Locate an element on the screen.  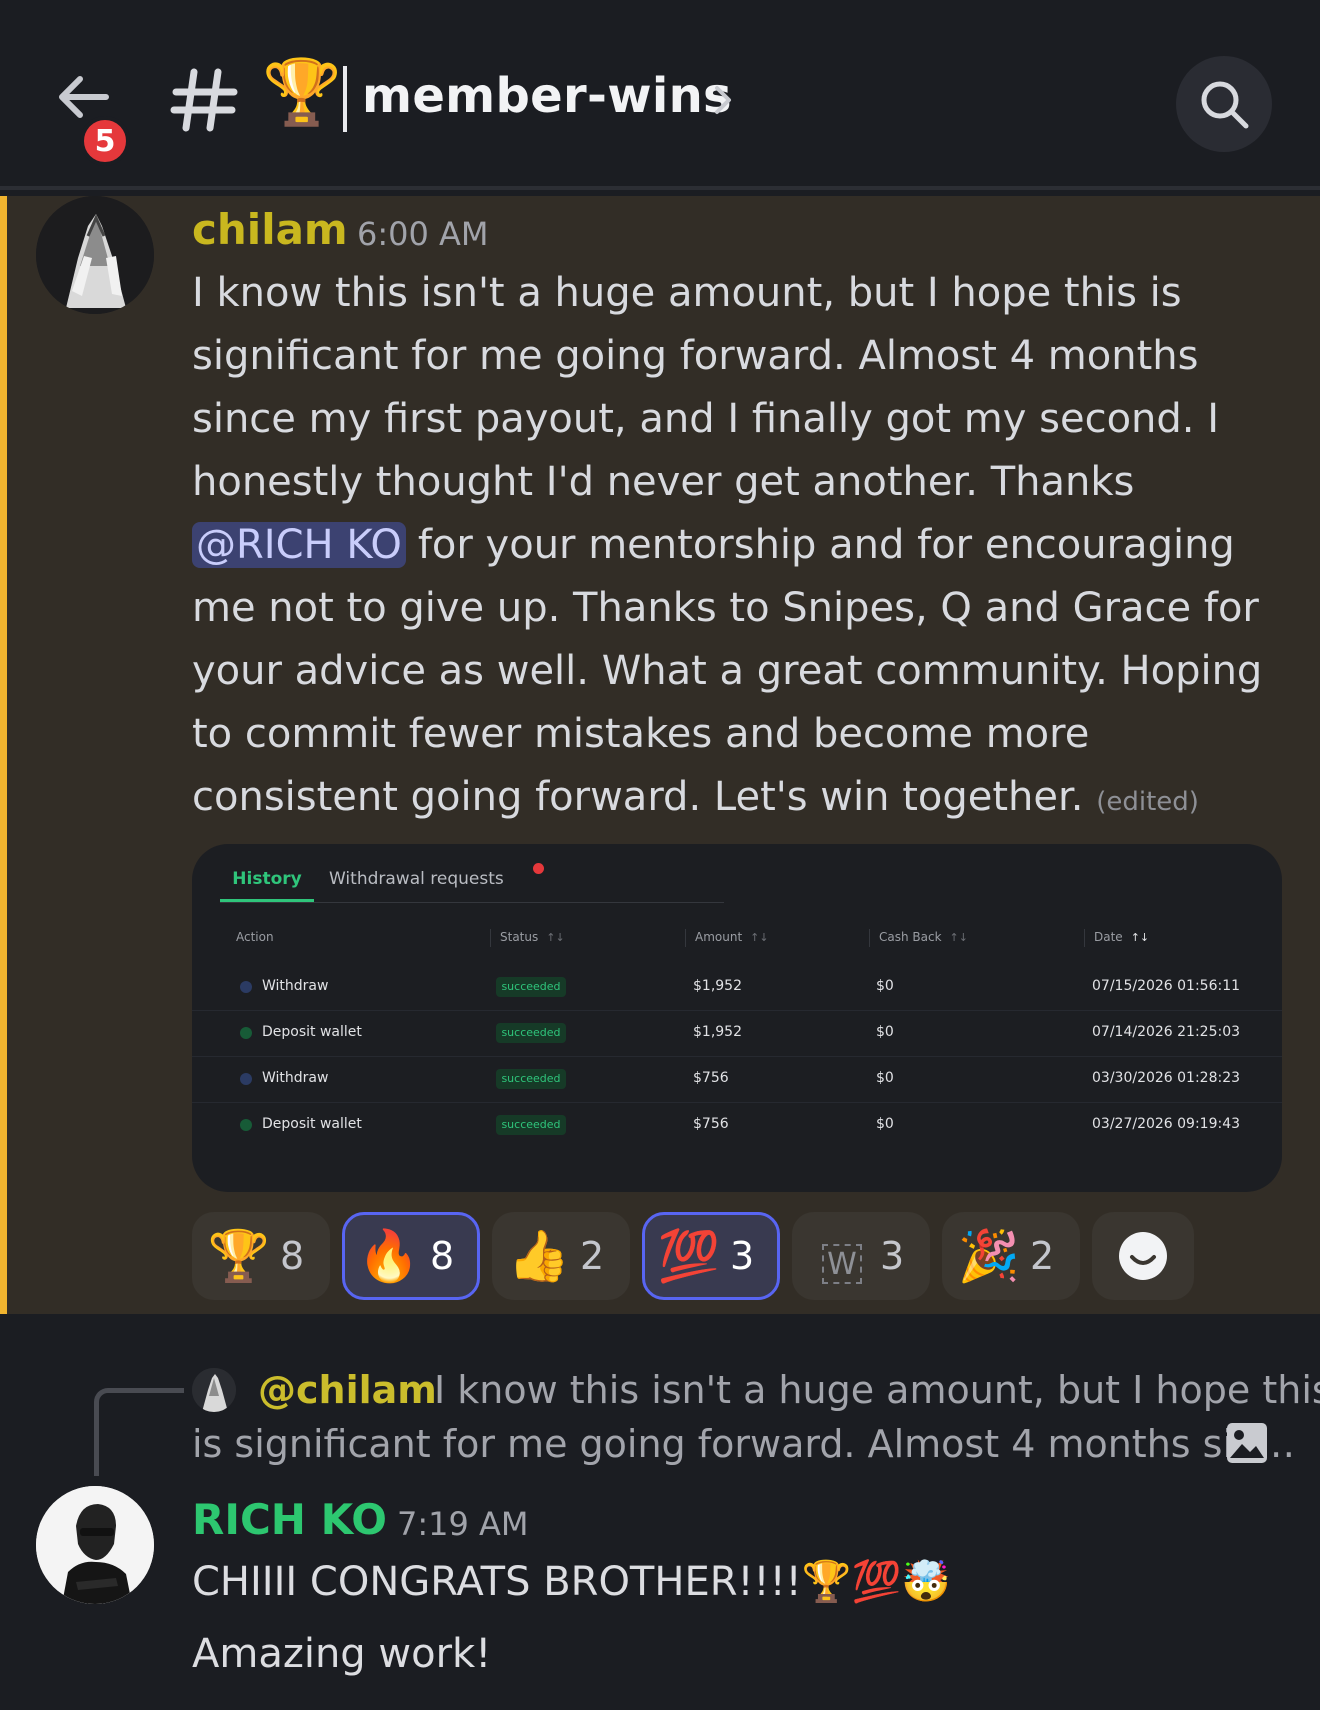
message-text-line: CHIIII CONGRATS BROTHER!!!!🏆💯🤯 is located at coordinates (572, 1582).